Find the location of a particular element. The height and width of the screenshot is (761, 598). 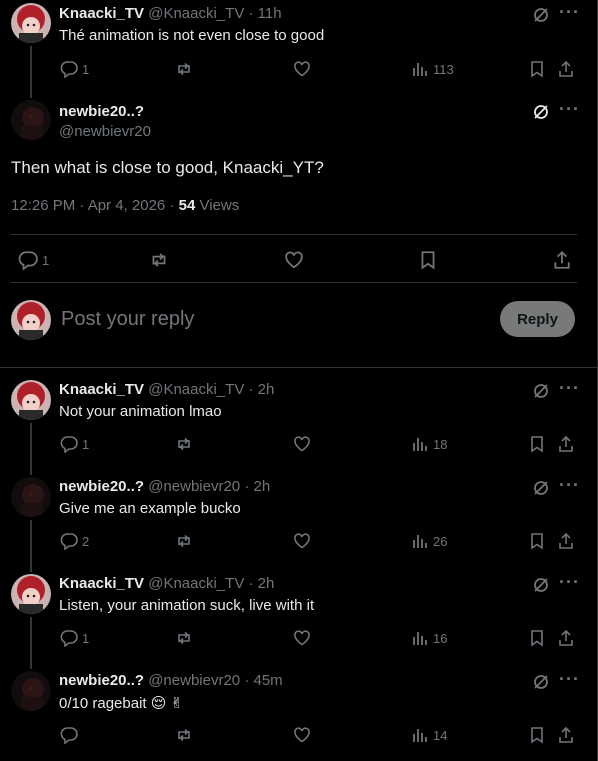

views-action: 16 is located at coordinates (429, 638).